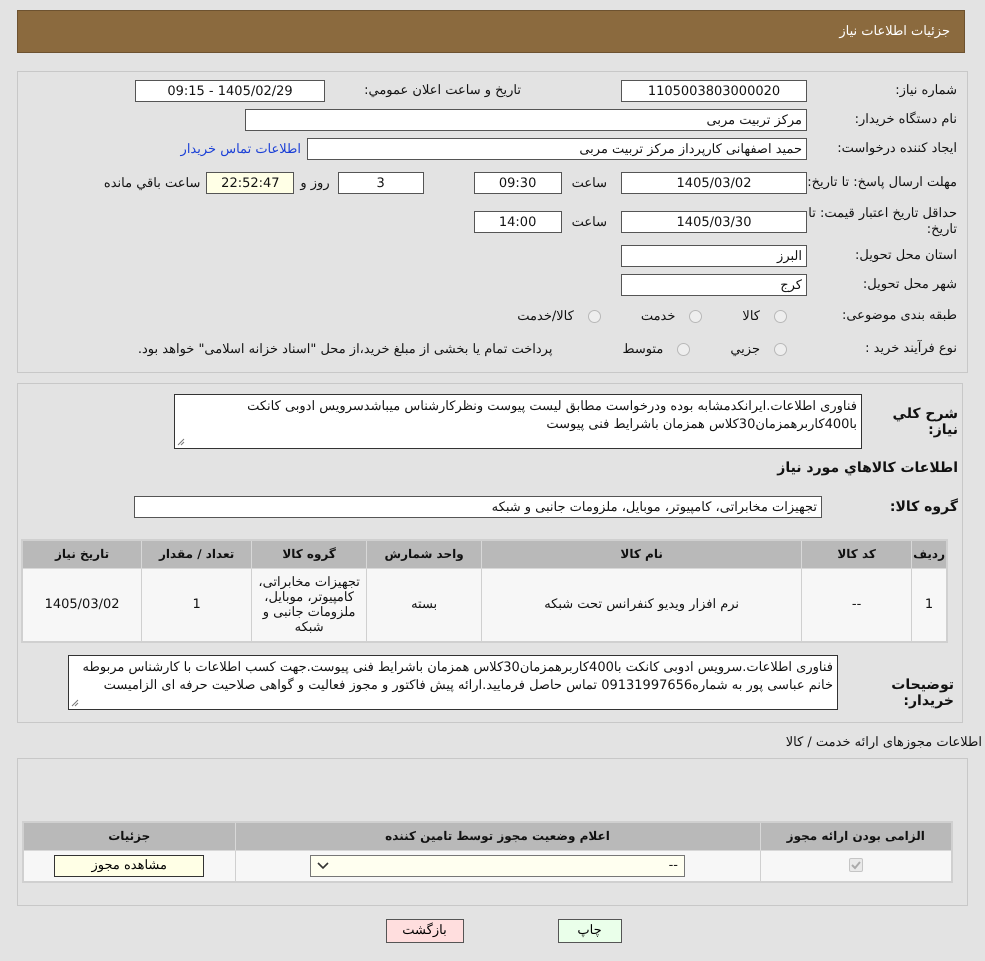 The image size is (985, 961). I want to click on date-field: 1405/03/30, so click(714, 222).